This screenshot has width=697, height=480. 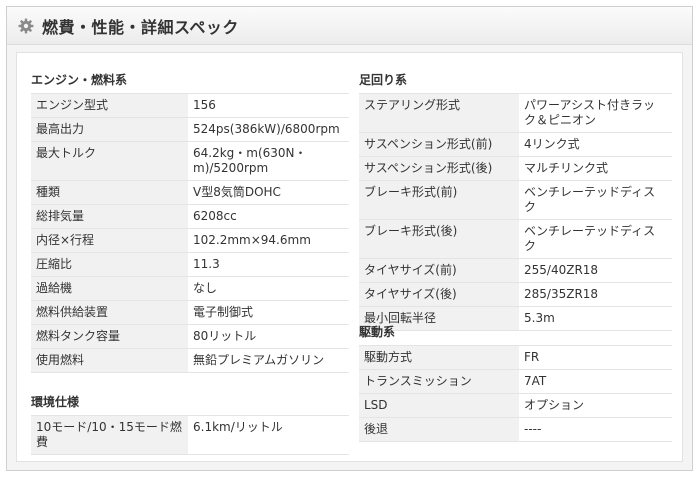 I want to click on spec-value: 4リンク式, so click(x=595, y=144).